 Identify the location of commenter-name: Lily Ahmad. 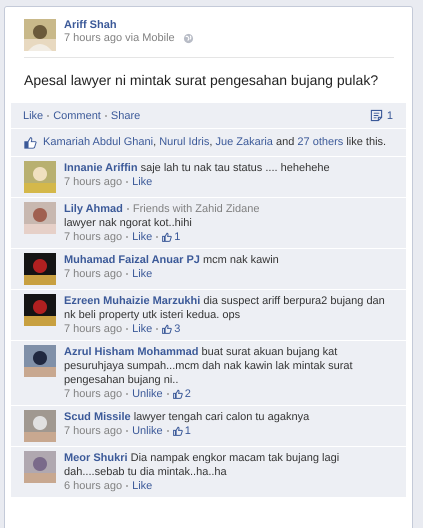
(93, 209).